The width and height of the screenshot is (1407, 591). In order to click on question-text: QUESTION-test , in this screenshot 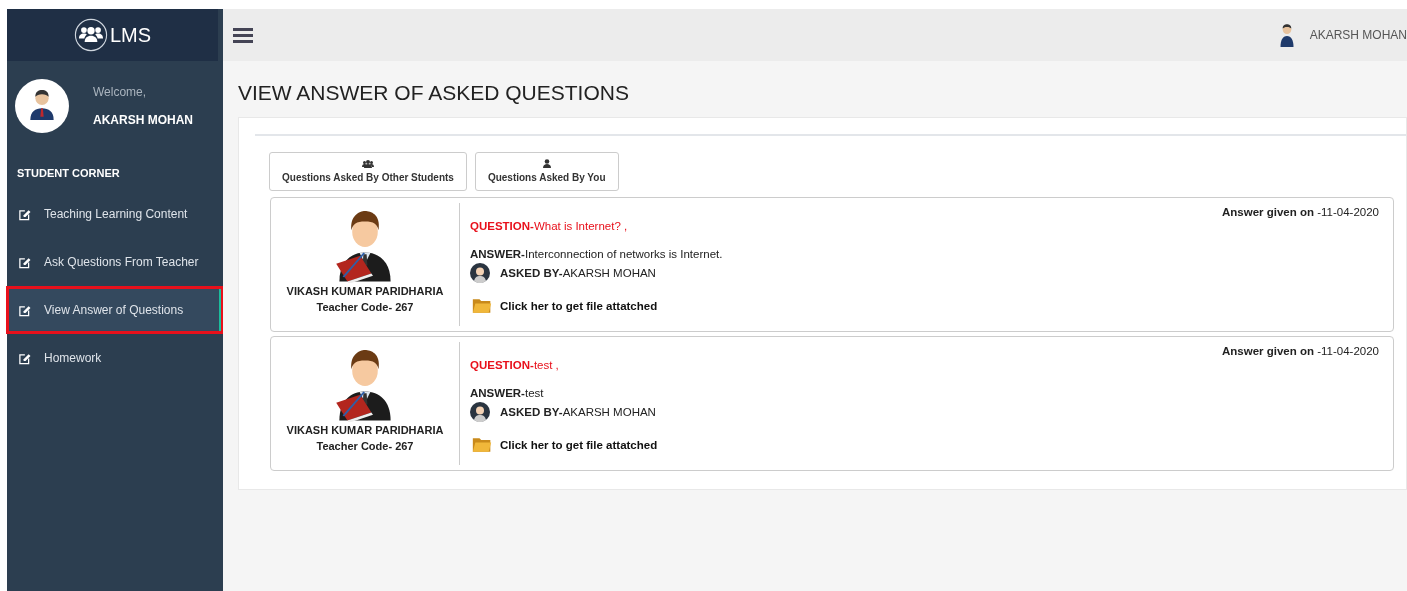, I will do `click(515, 365)`.